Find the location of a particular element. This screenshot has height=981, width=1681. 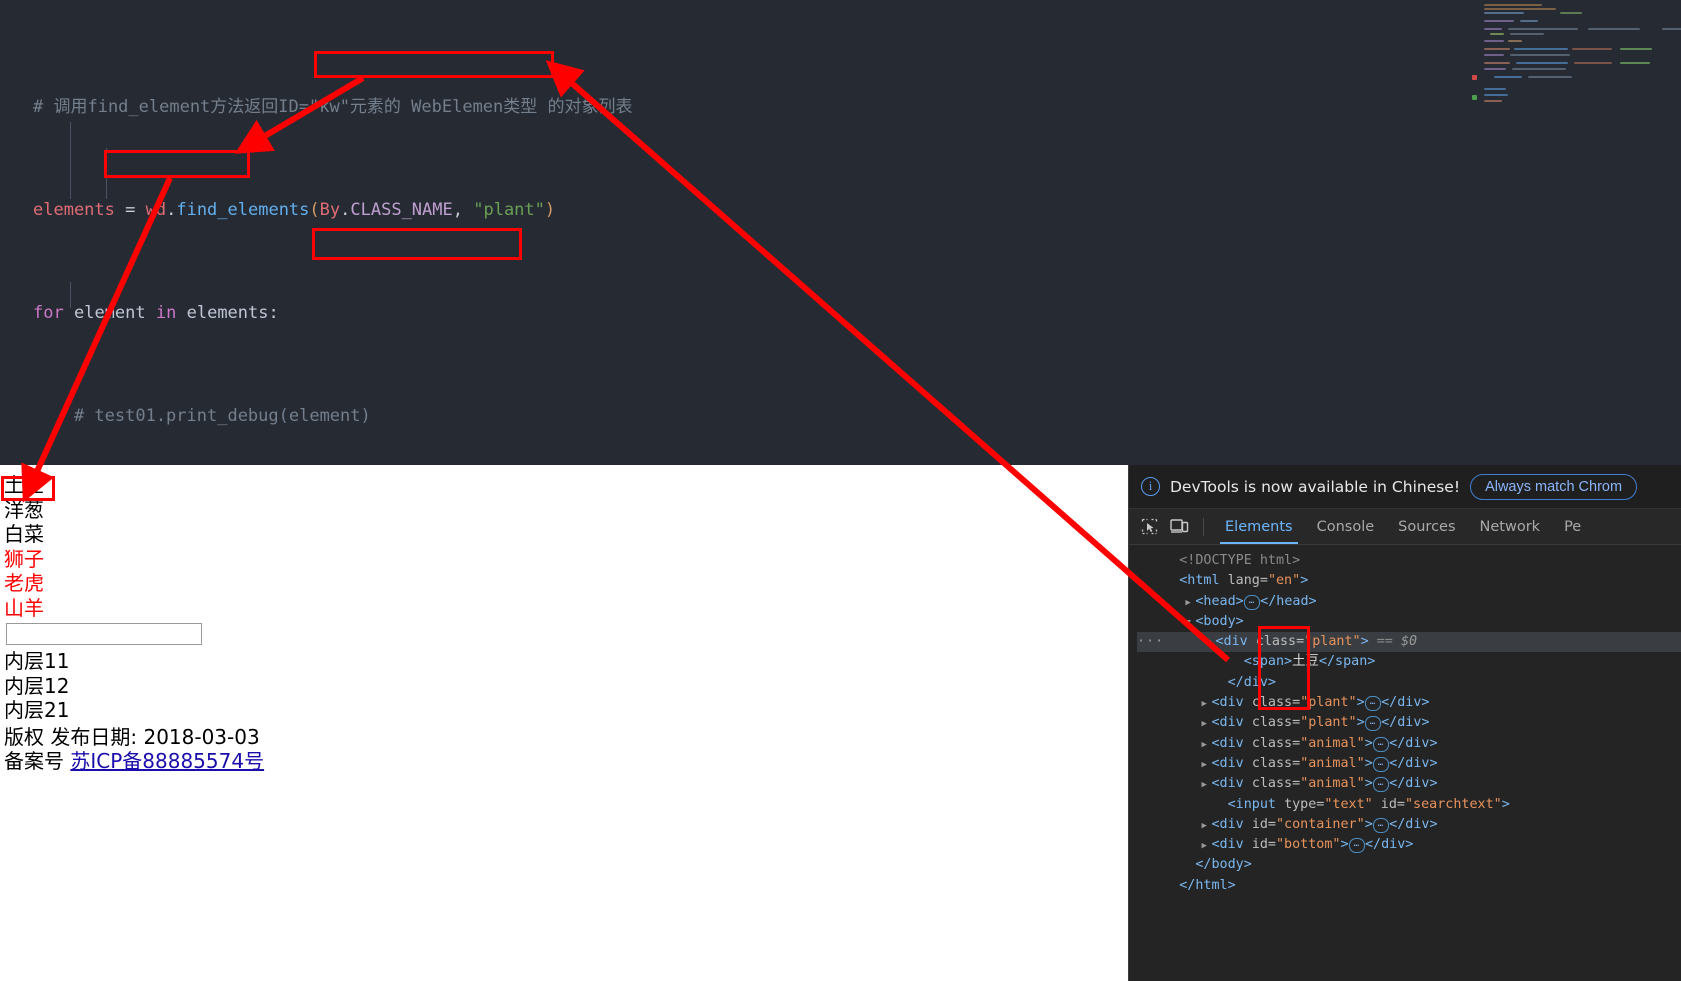

publish-date-value: 2018-03-03 is located at coordinates (201, 736).